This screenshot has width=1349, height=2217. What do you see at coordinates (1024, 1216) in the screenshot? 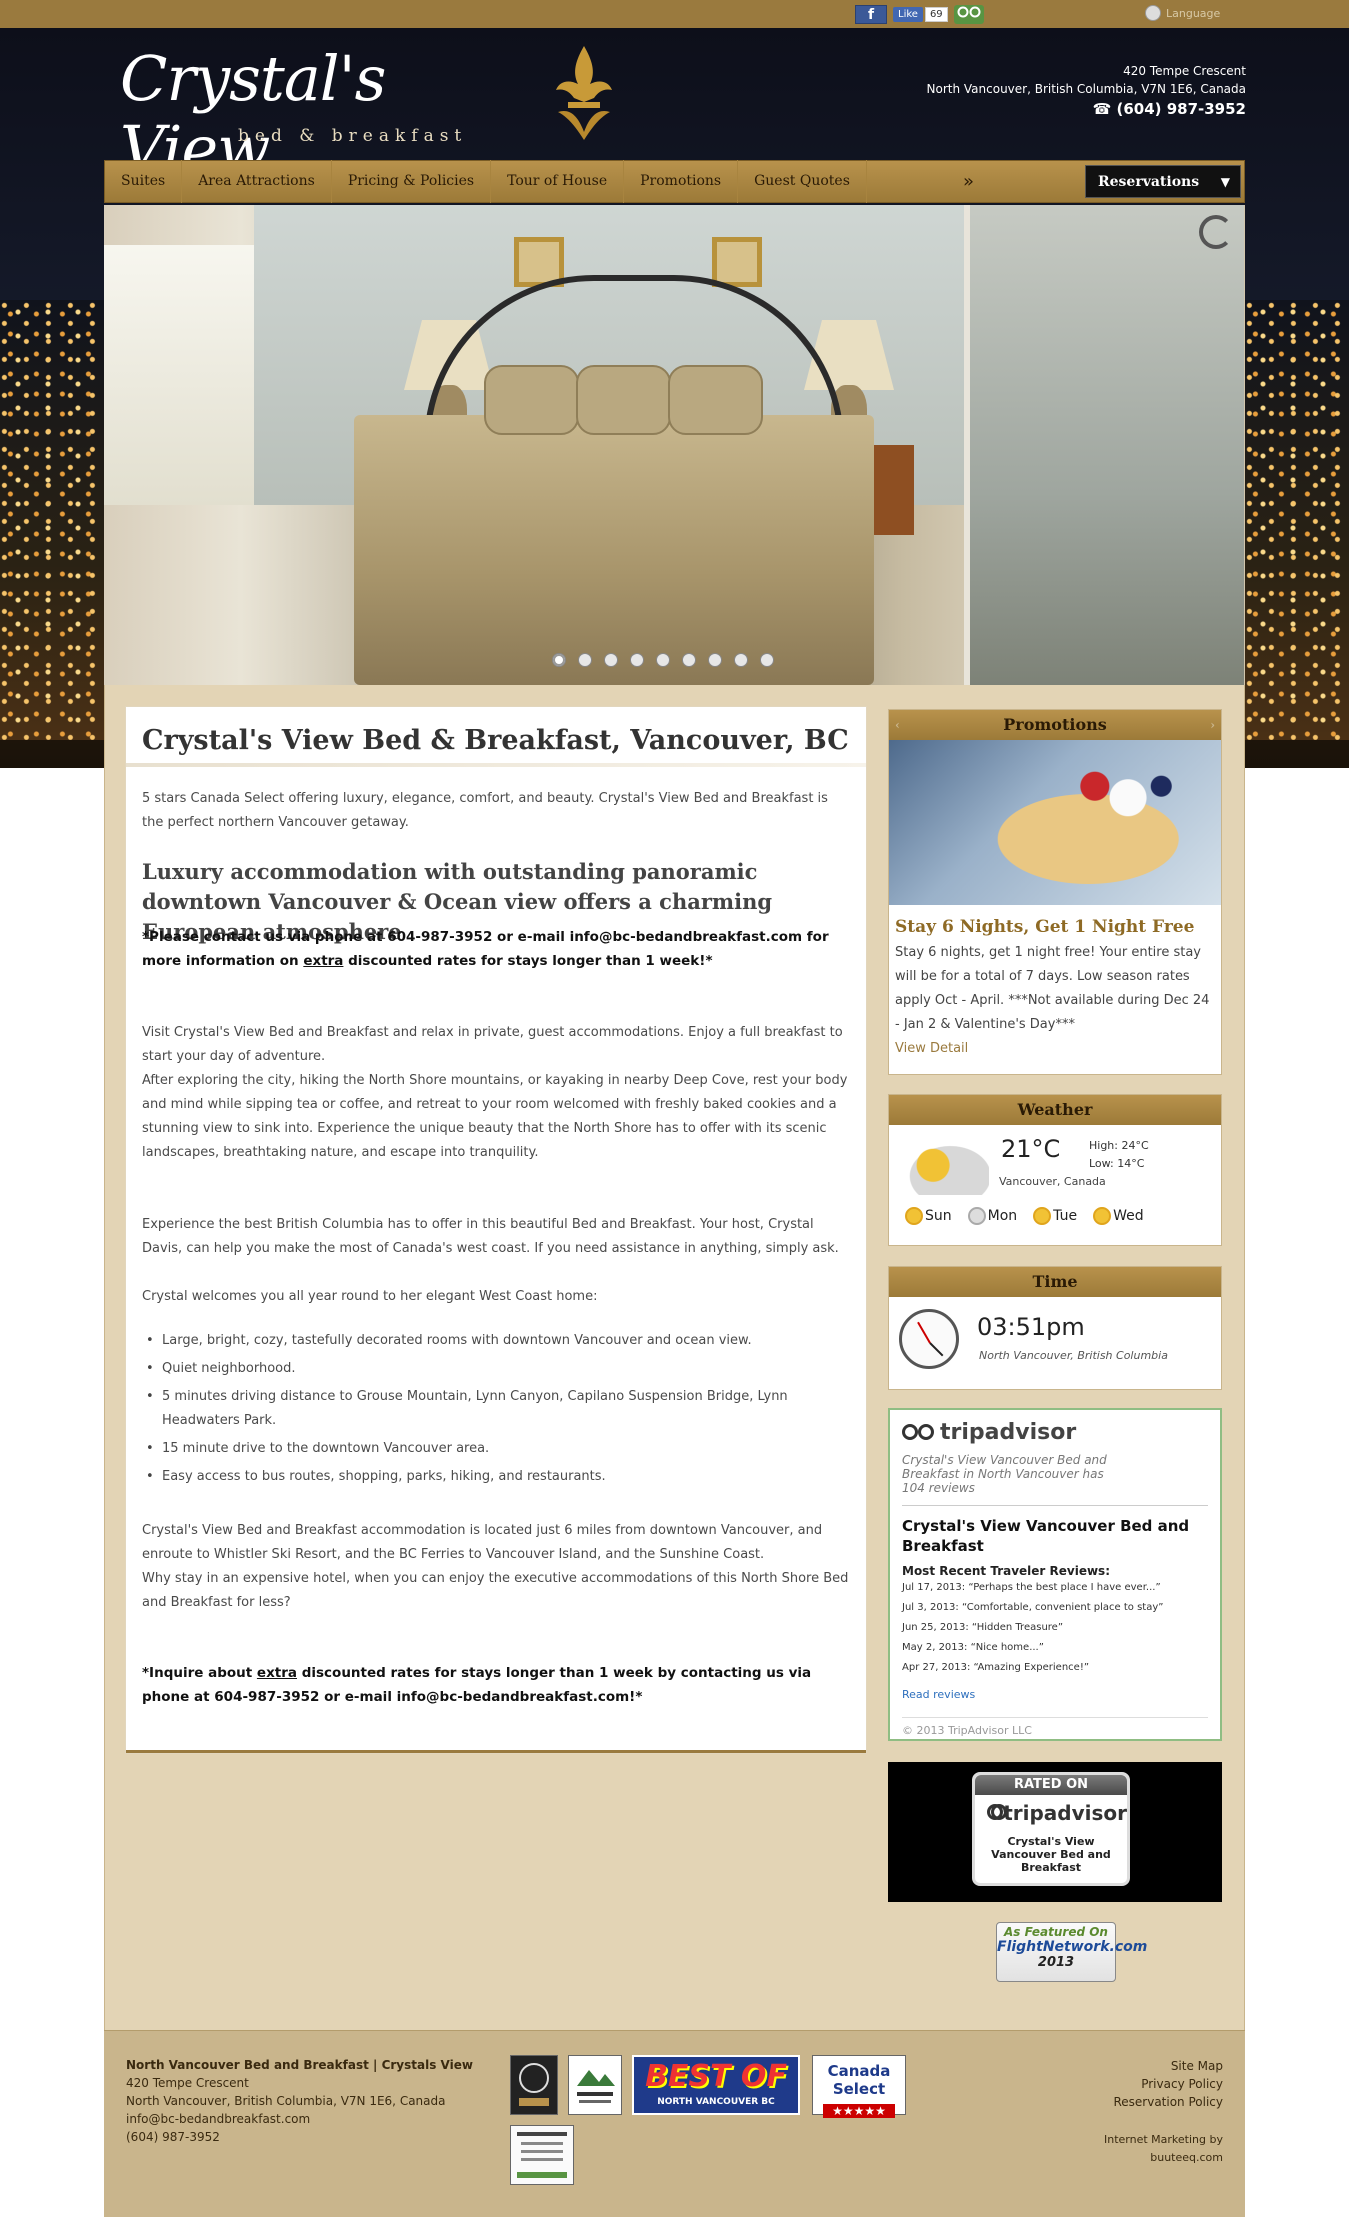
I see `forecast-days: Sun Mon Tue Wed` at bounding box center [1024, 1216].